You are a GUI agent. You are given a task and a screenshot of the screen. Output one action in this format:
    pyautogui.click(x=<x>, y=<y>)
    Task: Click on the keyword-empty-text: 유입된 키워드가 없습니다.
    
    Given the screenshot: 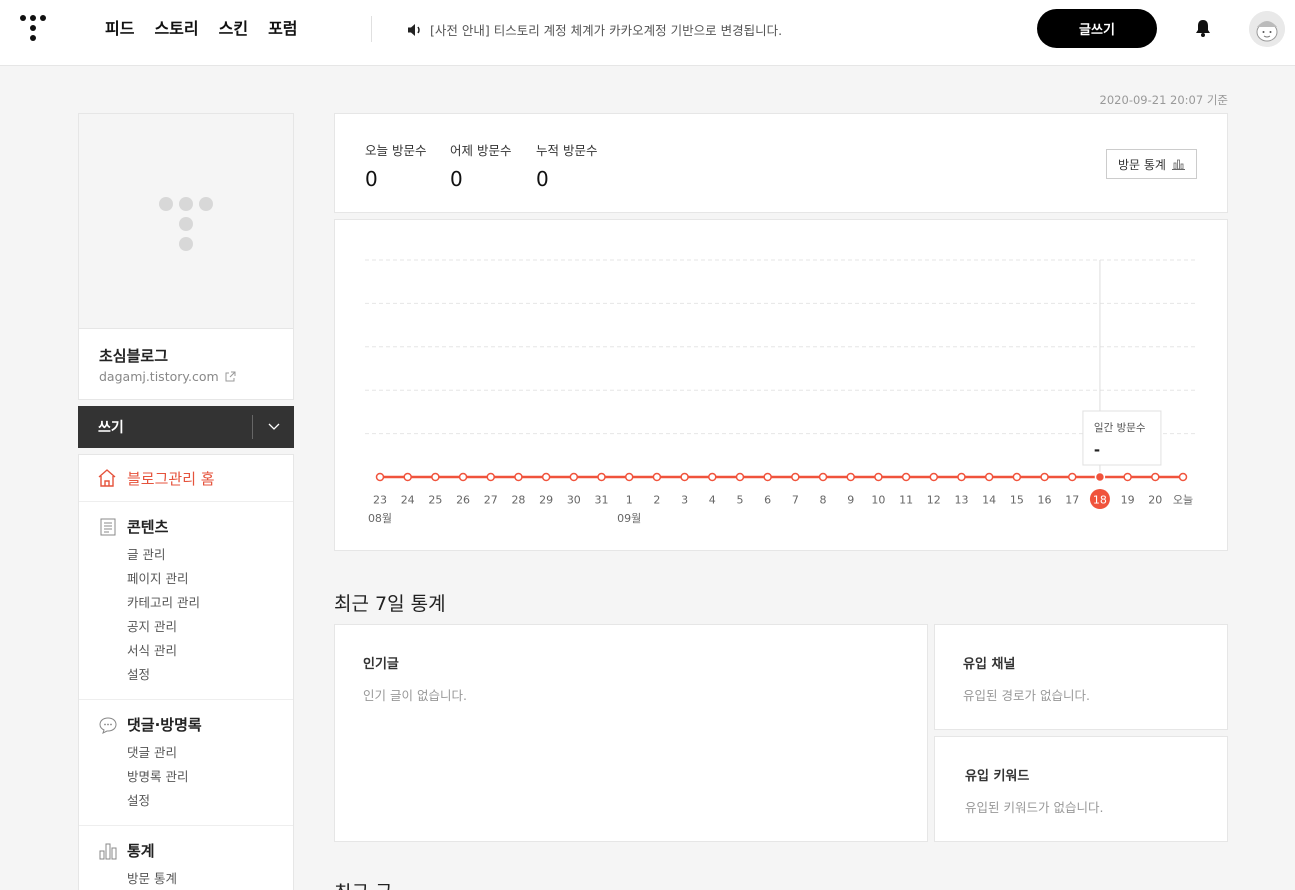 What is the action you would take?
    pyautogui.click(x=1034, y=807)
    